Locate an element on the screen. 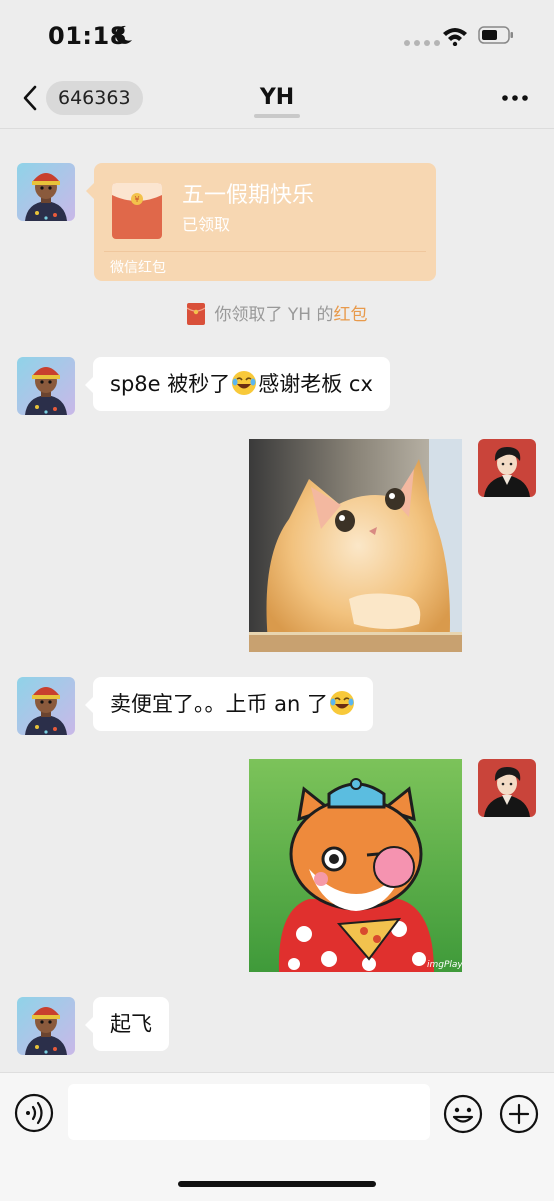 The width and height of the screenshot is (554, 1201). message-text: sp8e 被秒了 is located at coordinates (170, 384).